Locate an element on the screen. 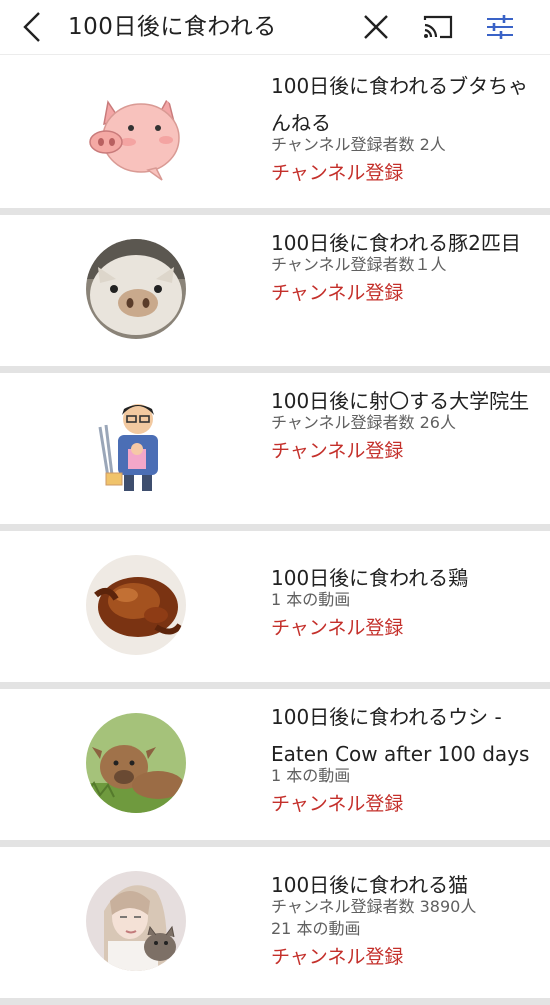 Image resolution: width=550 pixels, height=1005 pixels. close-icon is located at coordinates (376, 27).